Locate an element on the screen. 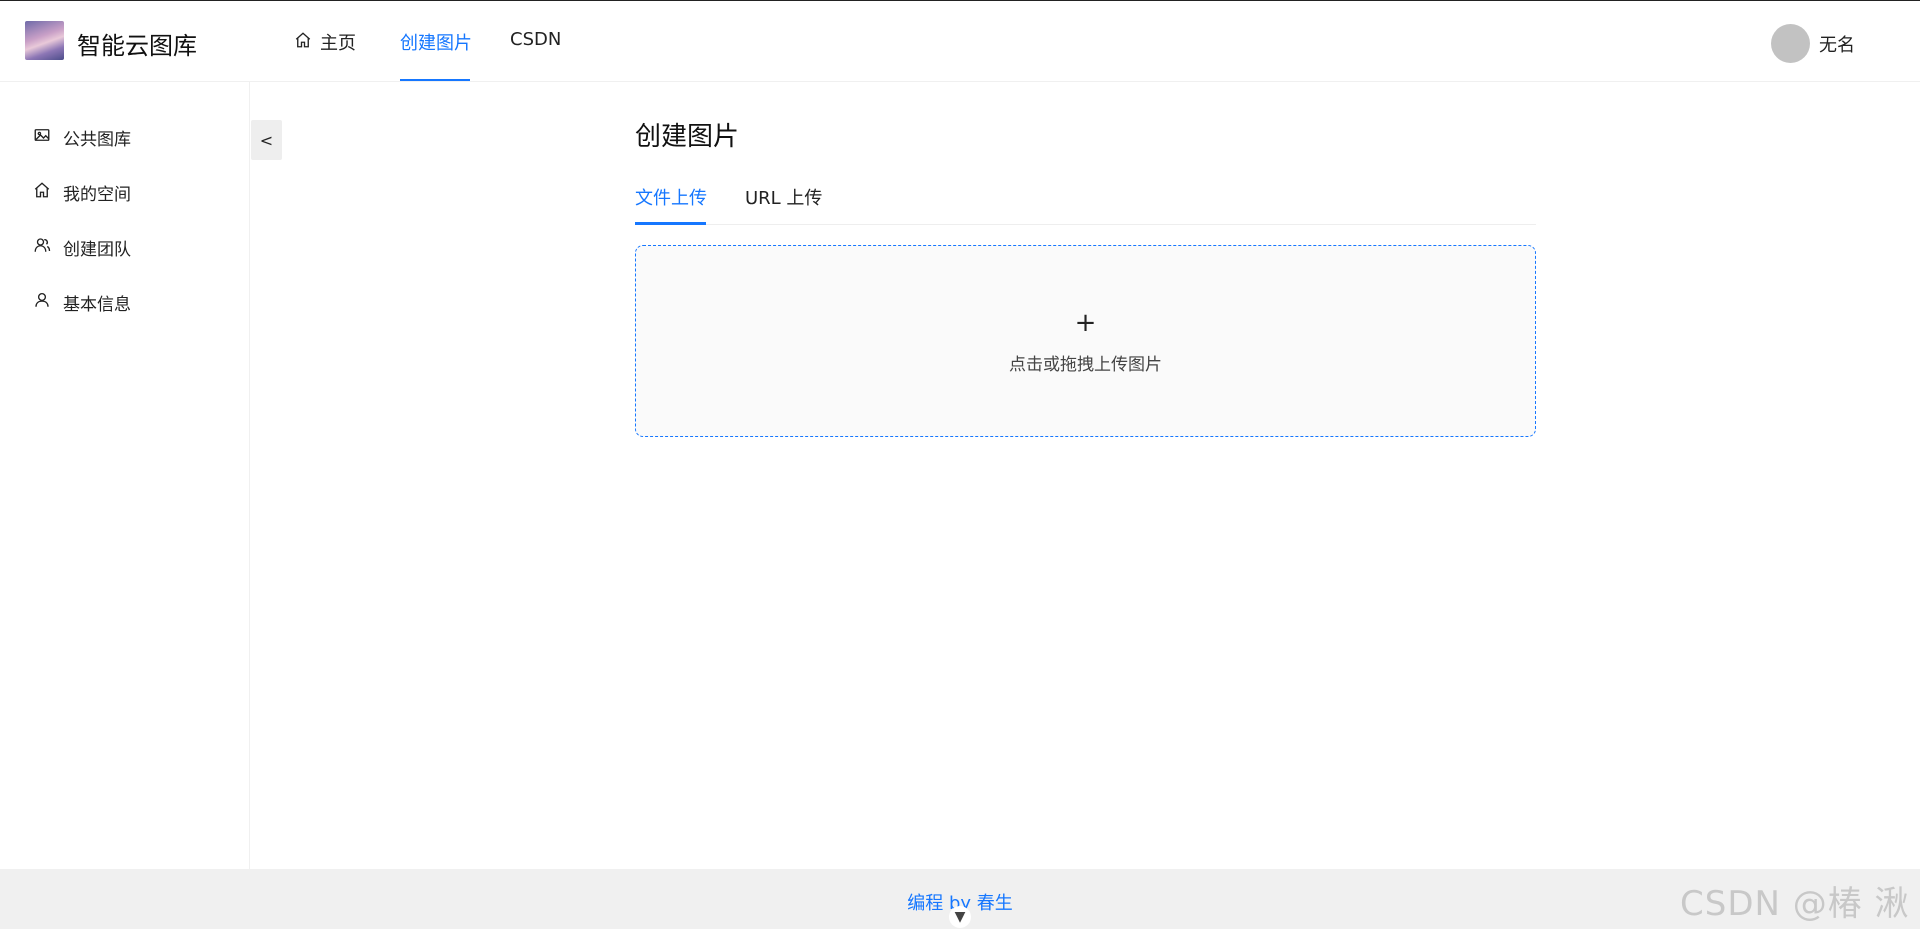 The image size is (1920, 929). plus-icon: + is located at coordinates (1085, 323).